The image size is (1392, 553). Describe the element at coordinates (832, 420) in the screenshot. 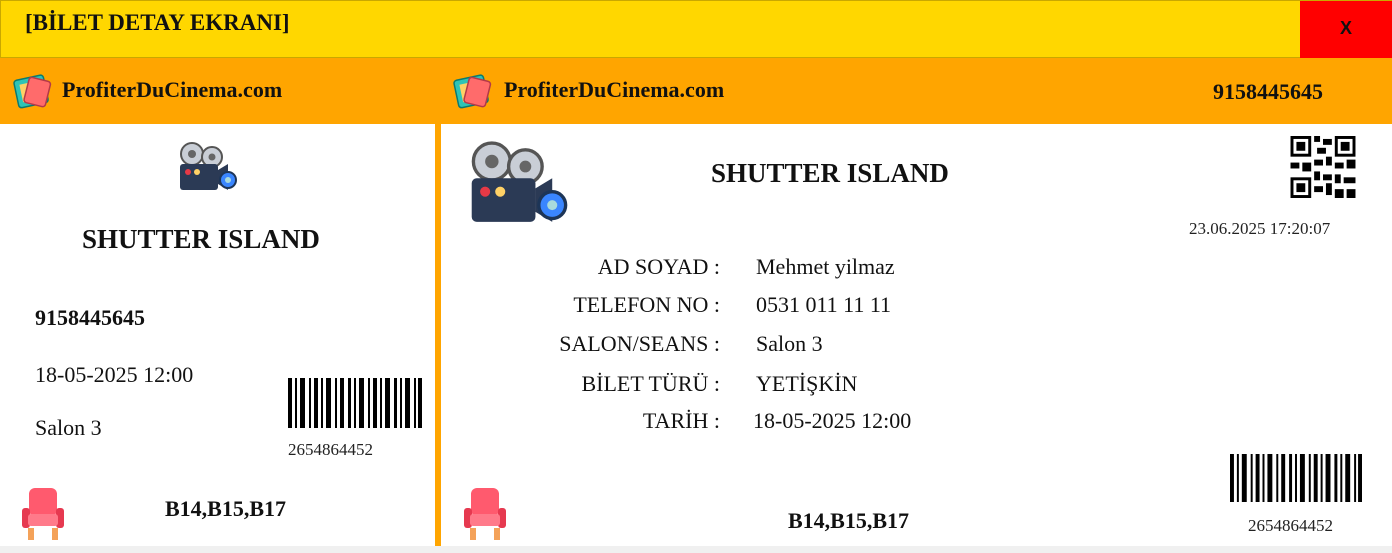

I see `value-tarih: 18-05-2025 12:00` at that location.